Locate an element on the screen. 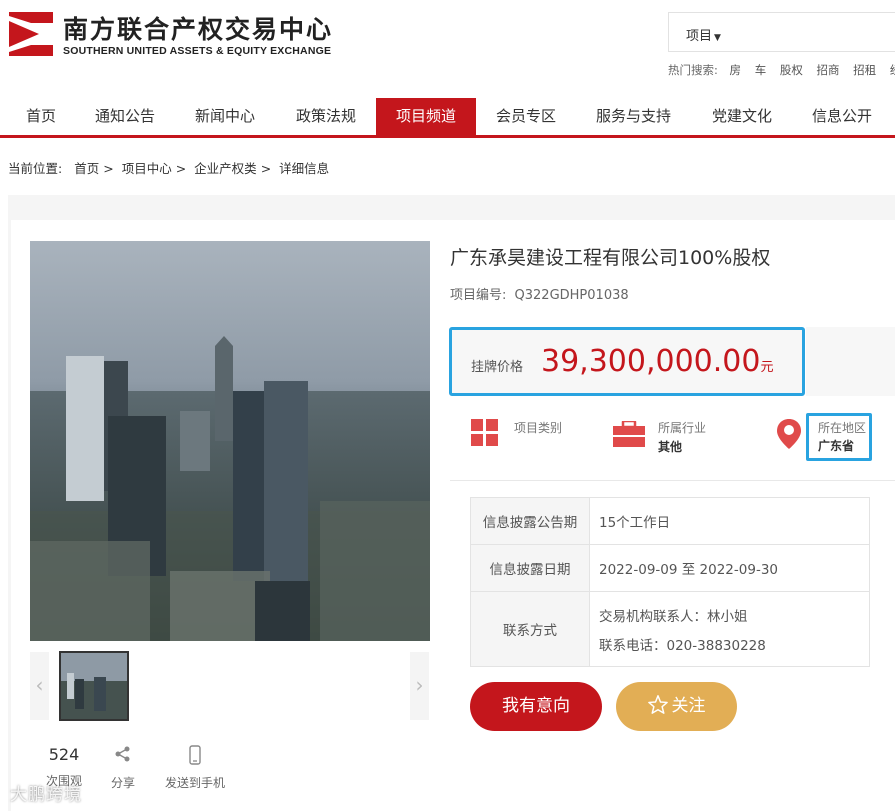  nav-item-party: 党建文化 is located at coordinates (742, 116).